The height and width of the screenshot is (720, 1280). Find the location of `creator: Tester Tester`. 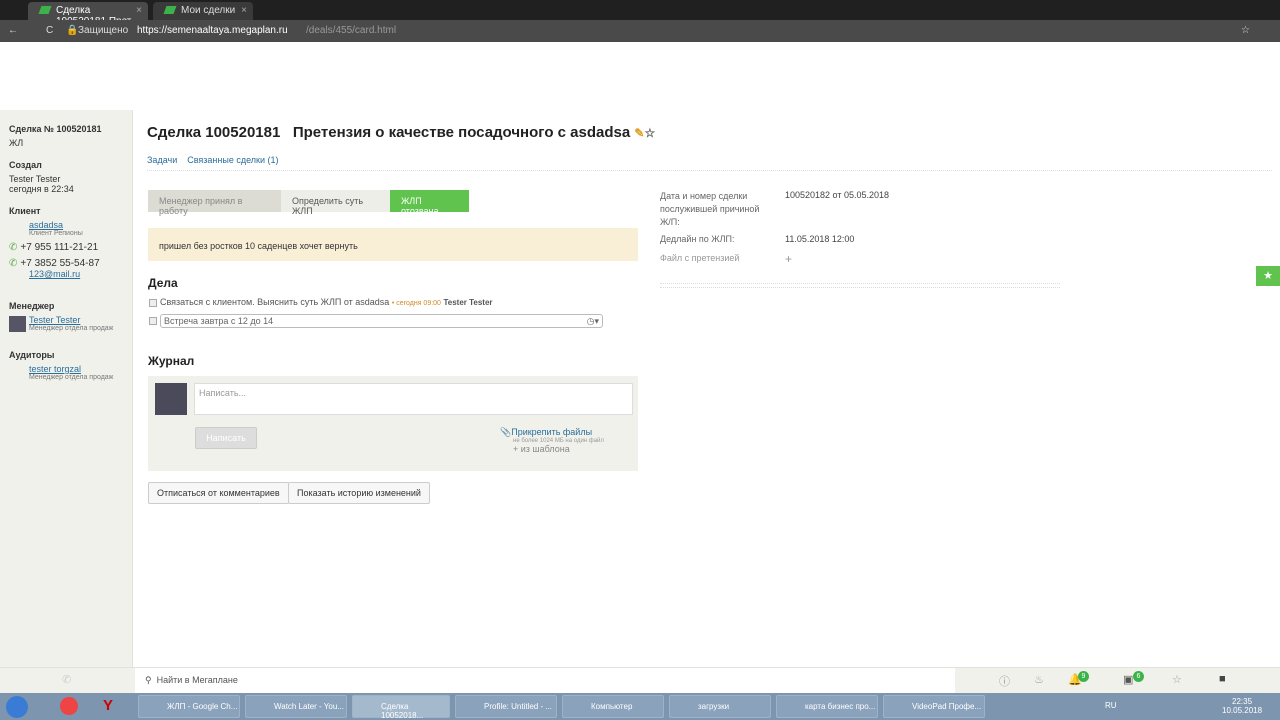

creator: Tester Tester is located at coordinates (35, 179).